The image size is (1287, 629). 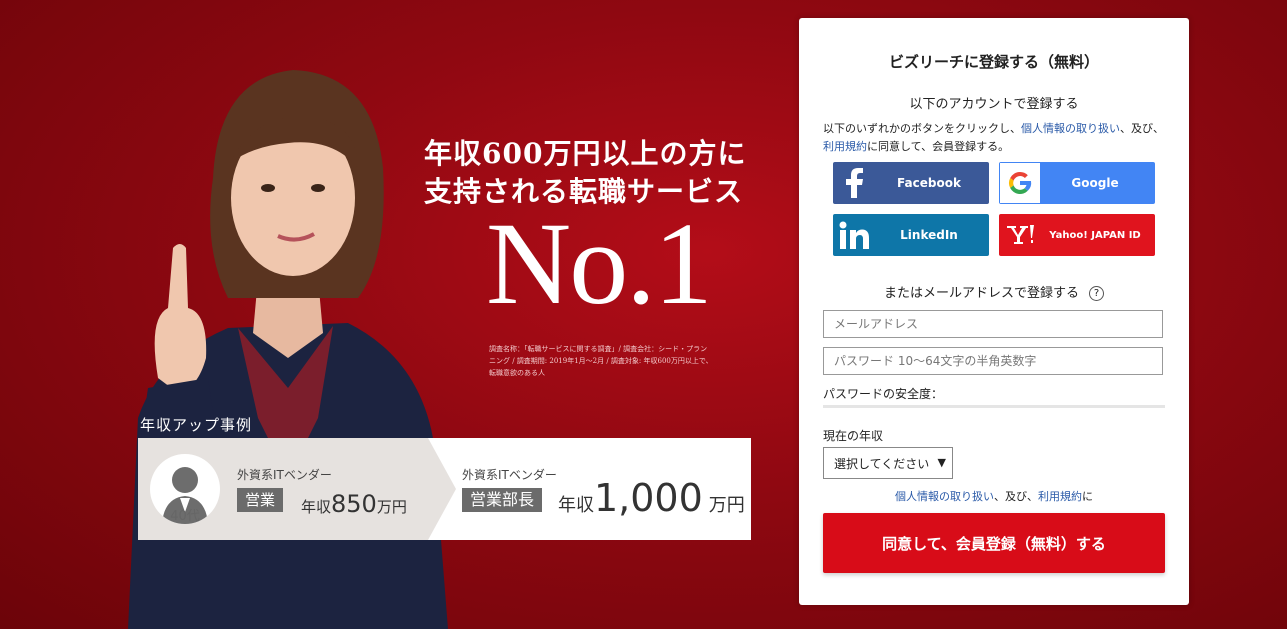 I want to click on google-register-button: Google, so click(x=1077, y=183).